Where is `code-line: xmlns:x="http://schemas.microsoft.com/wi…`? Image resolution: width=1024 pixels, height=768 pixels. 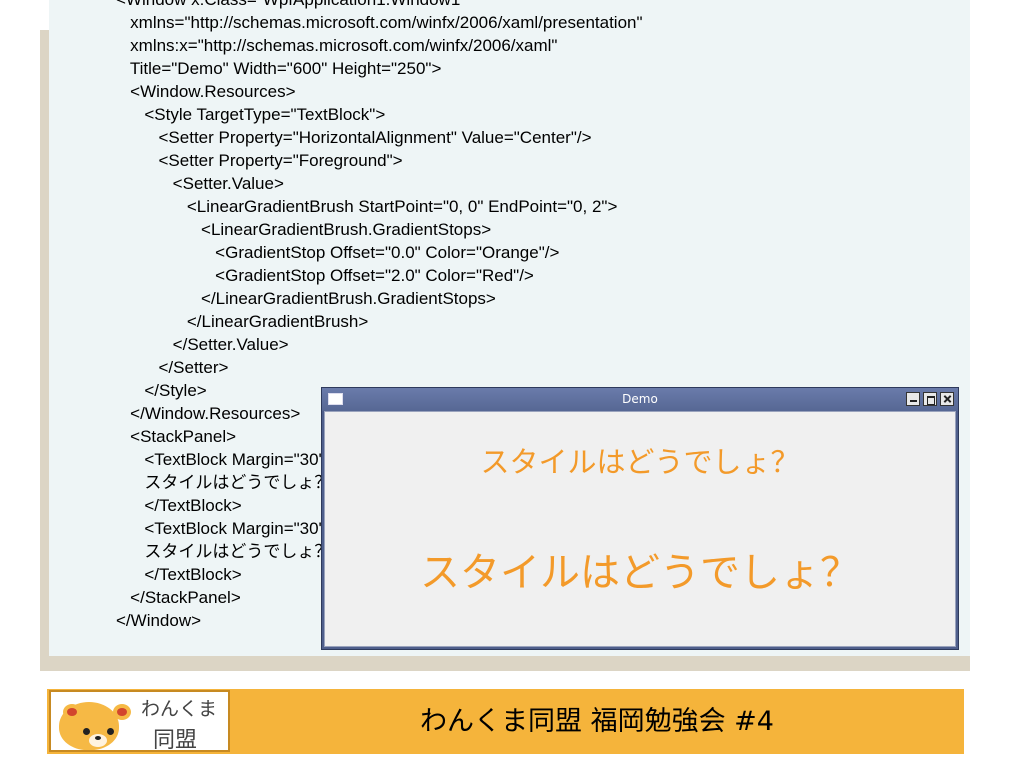 code-line: xmlns:x="http://schemas.microsoft.com/wi… is located at coordinates (337, 45).